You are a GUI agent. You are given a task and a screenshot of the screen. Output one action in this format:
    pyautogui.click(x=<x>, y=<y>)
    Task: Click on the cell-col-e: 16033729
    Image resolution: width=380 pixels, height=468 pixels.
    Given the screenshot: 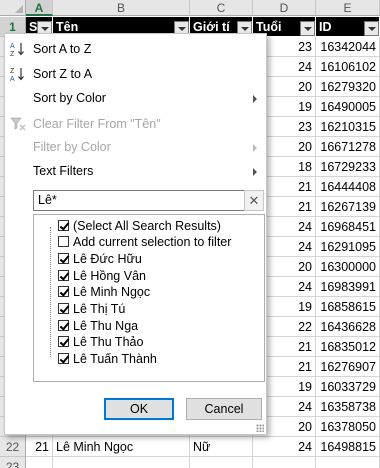 What is the action you would take?
    pyautogui.click(x=348, y=387)
    